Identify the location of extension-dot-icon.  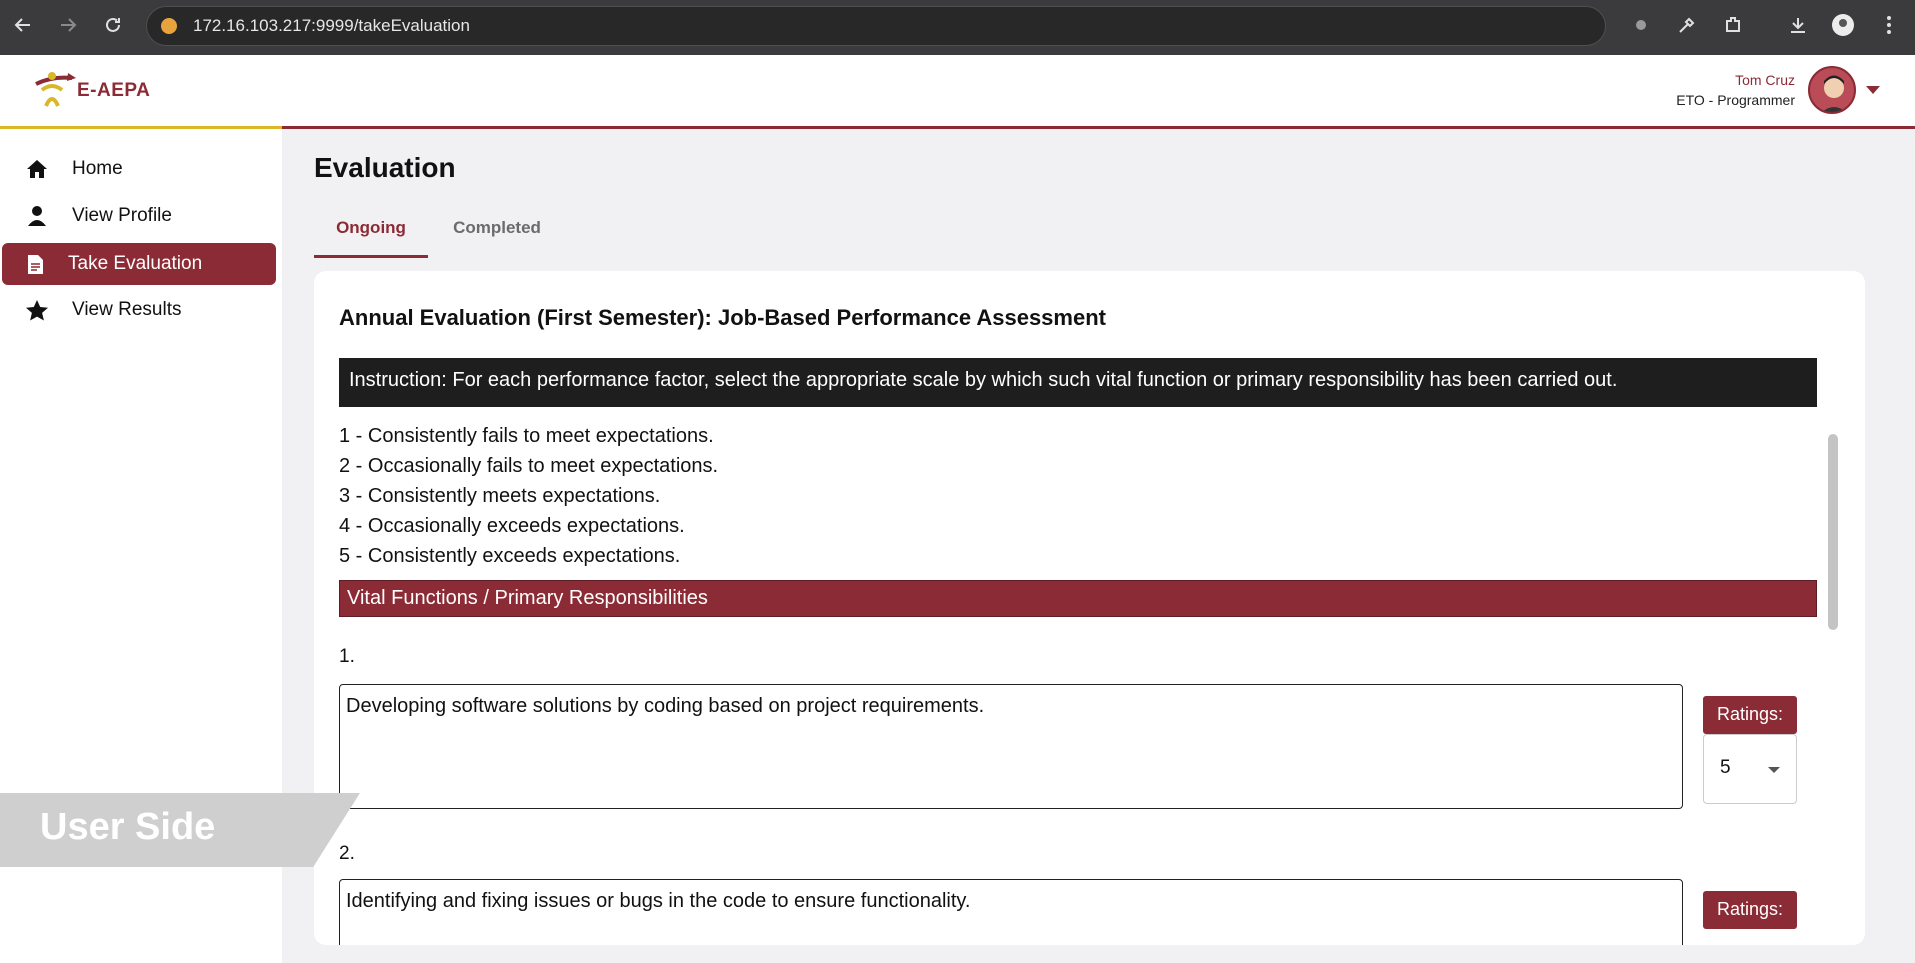
(1641, 25).